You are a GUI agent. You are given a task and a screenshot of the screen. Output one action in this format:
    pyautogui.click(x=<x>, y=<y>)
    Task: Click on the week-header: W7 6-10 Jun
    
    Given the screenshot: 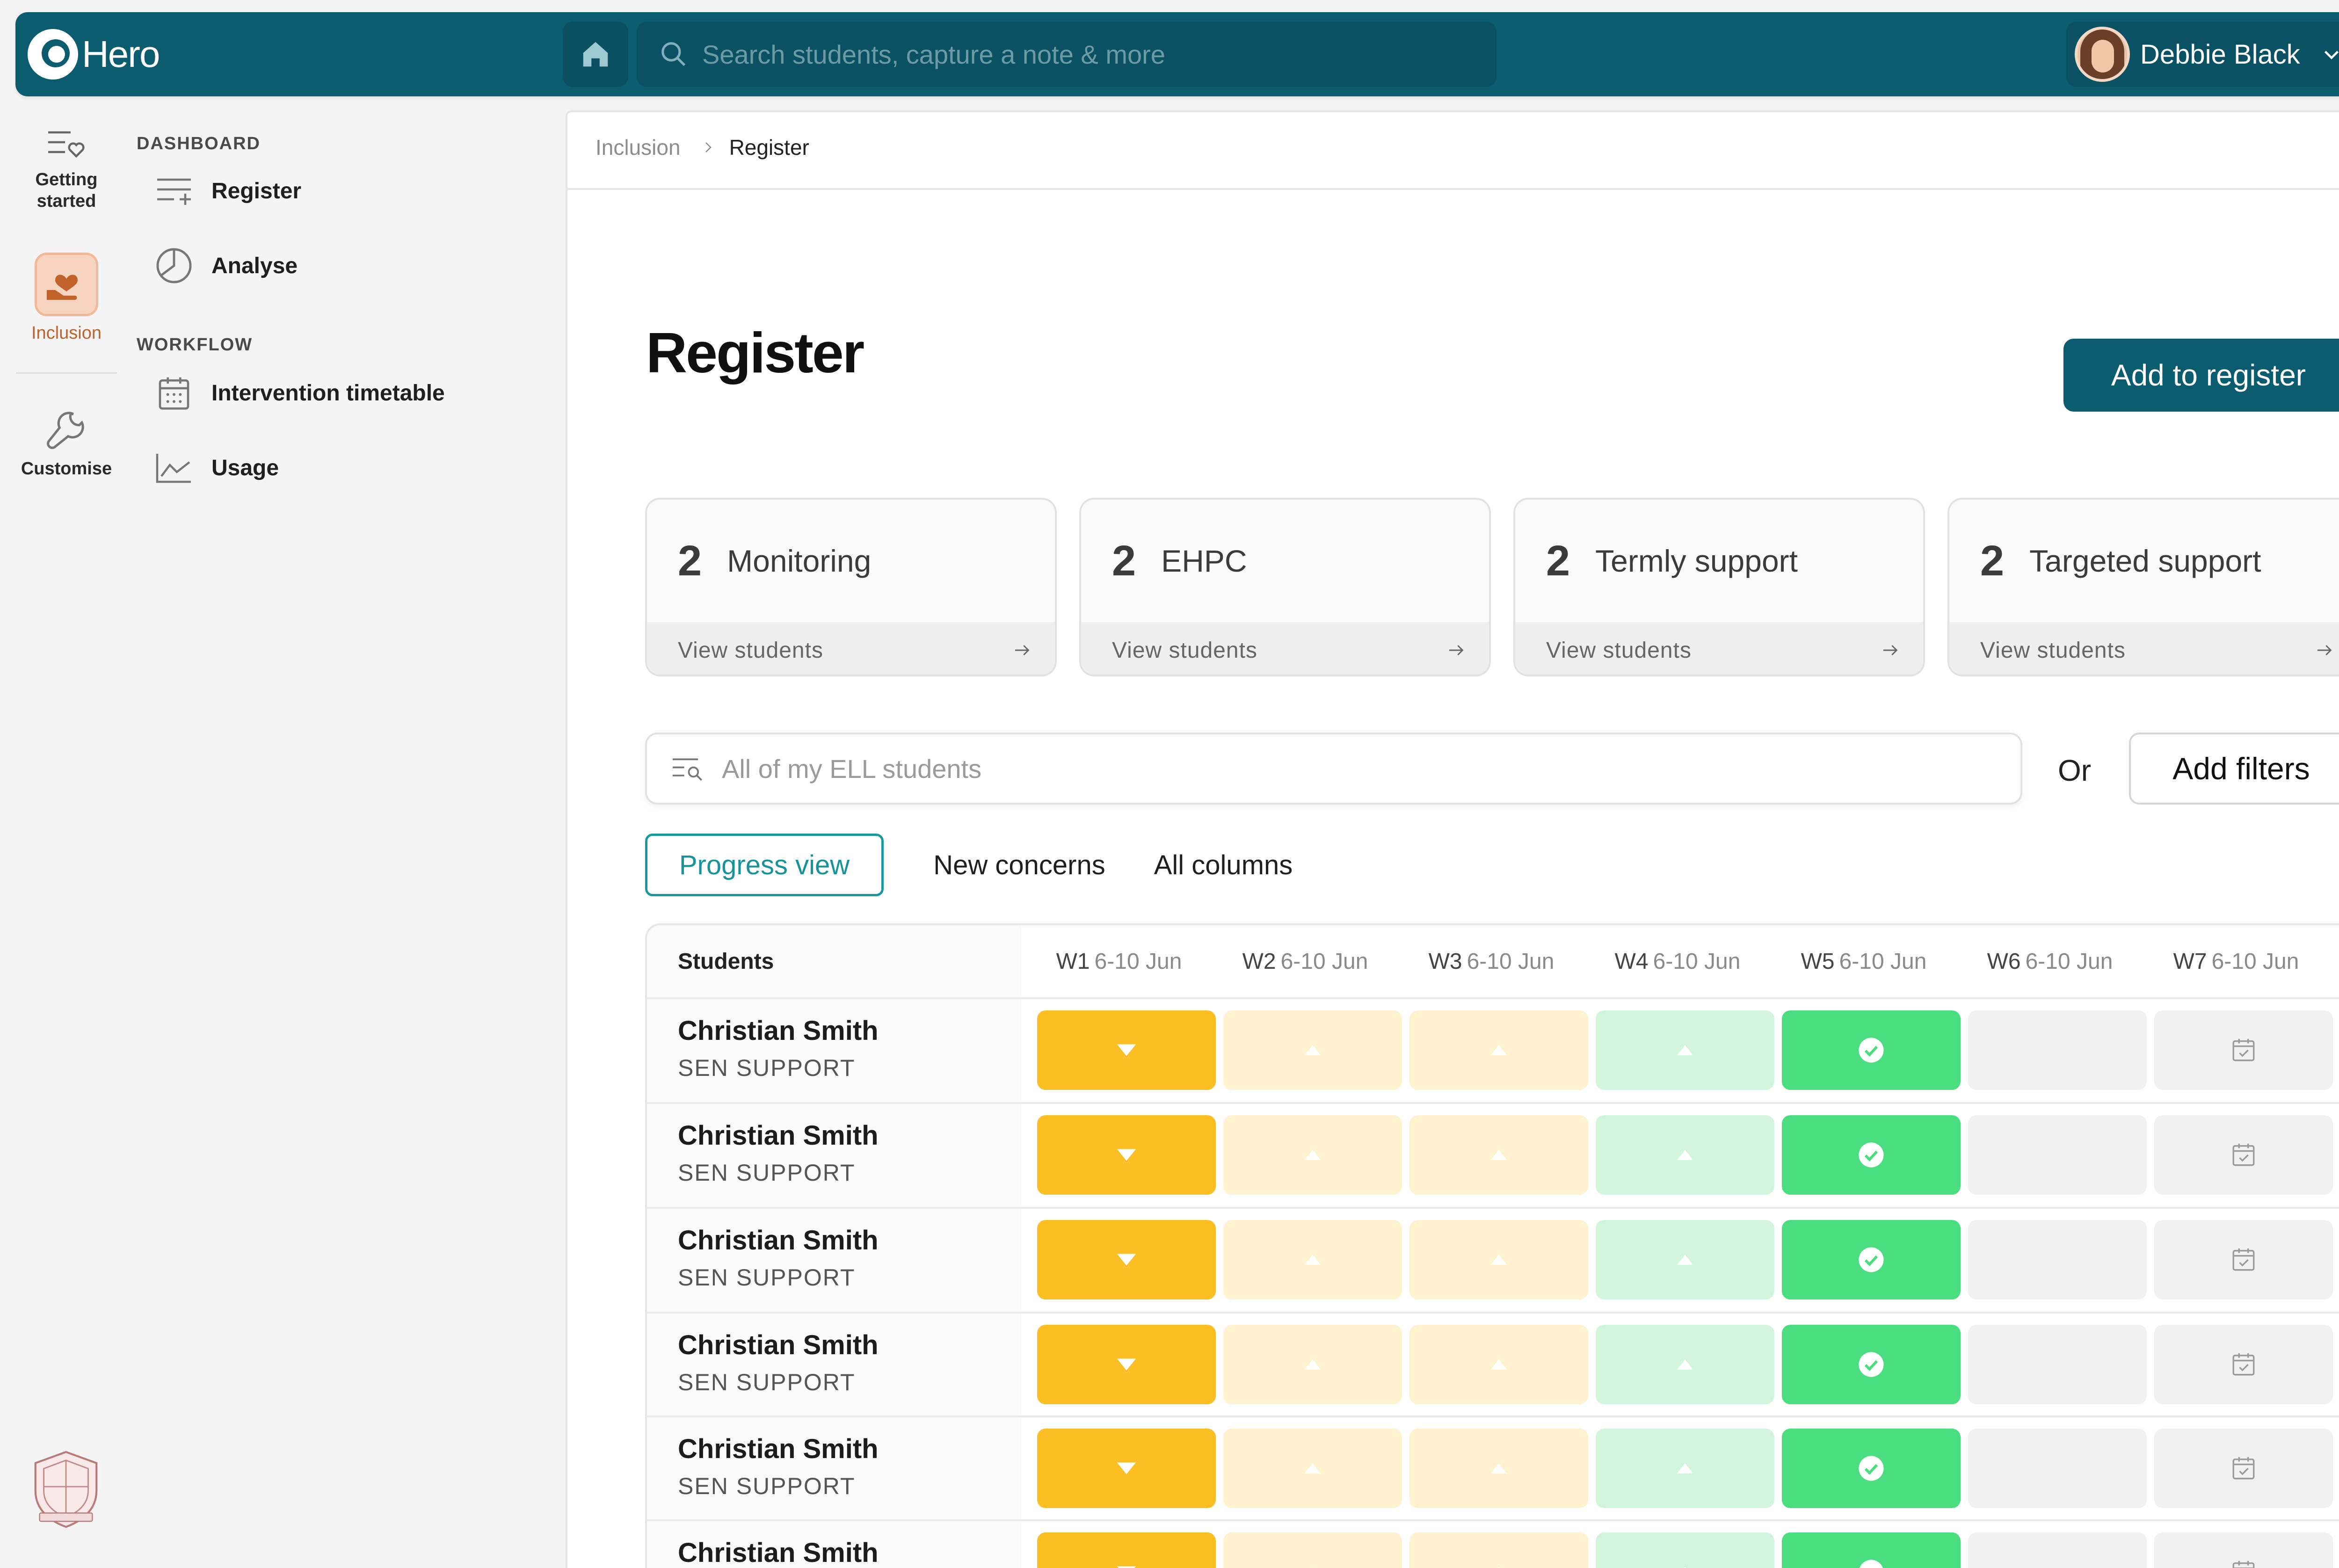 What is the action you would take?
    pyautogui.click(x=2236, y=962)
    